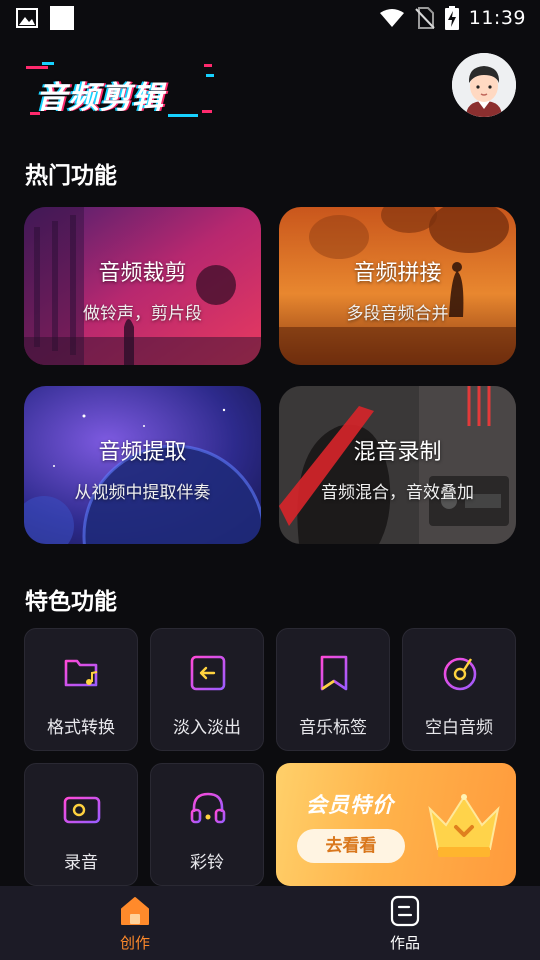 The width and height of the screenshot is (540, 960). What do you see at coordinates (142, 493) in the screenshot?
I see `audio-extract-subtitle: 从视频中提取伴奏` at bounding box center [142, 493].